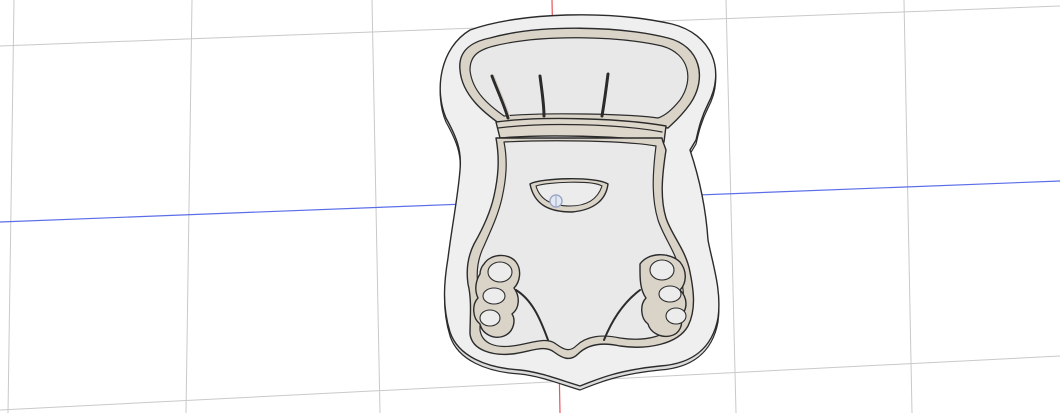 This screenshot has width=1060, height=413. What do you see at coordinates (556, 201) in the screenshot?
I see `origin-marker-icon` at bounding box center [556, 201].